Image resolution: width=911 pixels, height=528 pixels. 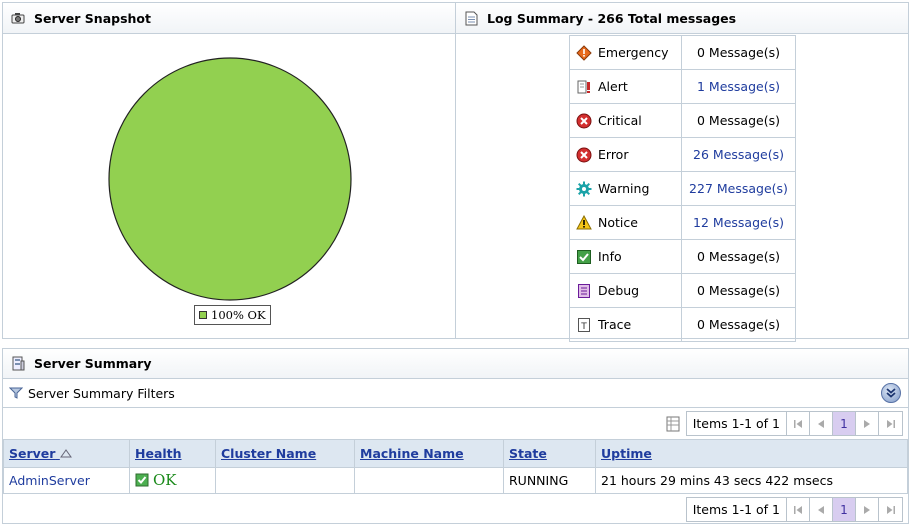 I want to click on legend-label: 100% OK, so click(x=238, y=315).